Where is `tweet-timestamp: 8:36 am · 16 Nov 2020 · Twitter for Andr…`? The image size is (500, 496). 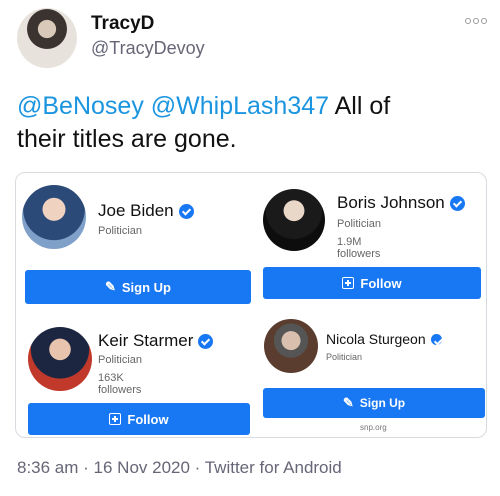
tweet-timestamp: 8:36 am · 16 Nov 2020 · Twitter for Andr… is located at coordinates (179, 468).